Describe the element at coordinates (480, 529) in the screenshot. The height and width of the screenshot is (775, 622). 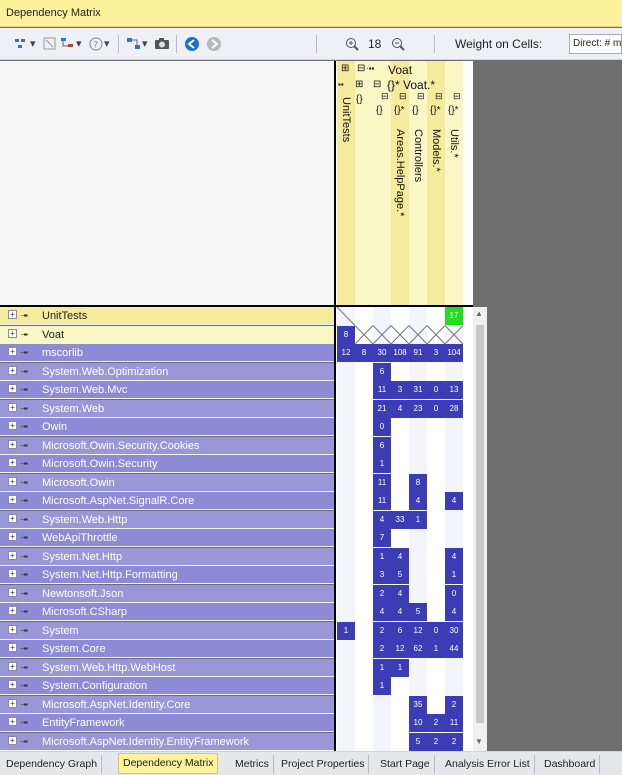
I see `vertical-scrollbar: ▲ ▼` at that location.